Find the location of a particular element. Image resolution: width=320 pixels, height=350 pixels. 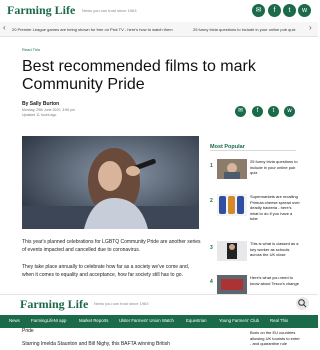

section-label: Read This is located at coordinates (31, 49).